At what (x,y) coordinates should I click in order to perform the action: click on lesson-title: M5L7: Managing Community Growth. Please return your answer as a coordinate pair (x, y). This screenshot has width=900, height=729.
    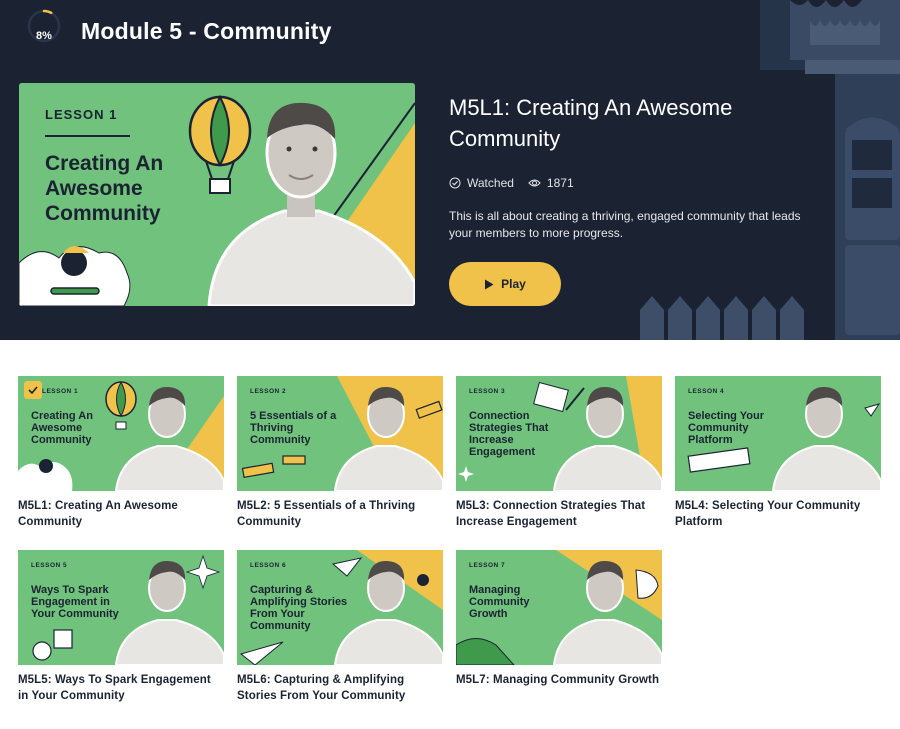
    Looking at the image, I should click on (559, 680).